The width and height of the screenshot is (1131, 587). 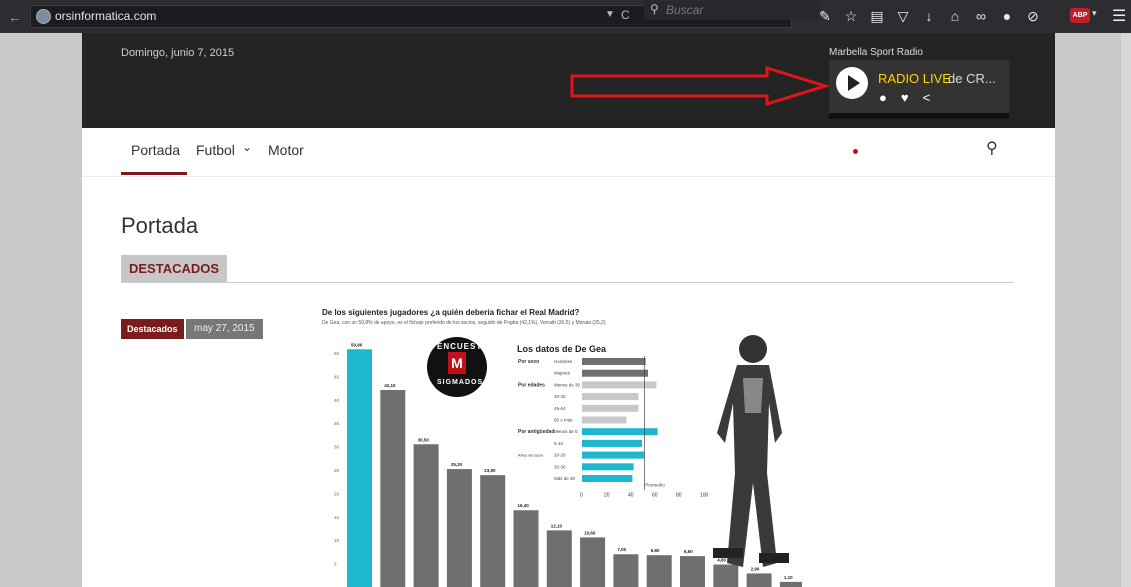 What do you see at coordinates (607, 496) in the screenshot?
I see `stats-axis-label: 20` at bounding box center [607, 496].